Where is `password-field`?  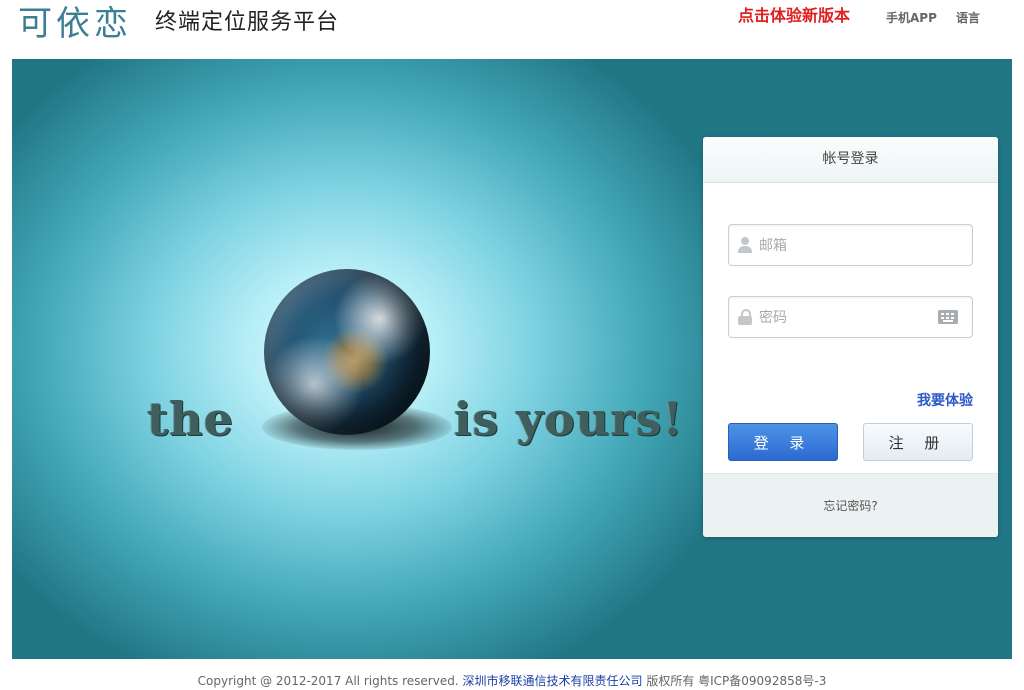
password-field is located at coordinates (850, 317).